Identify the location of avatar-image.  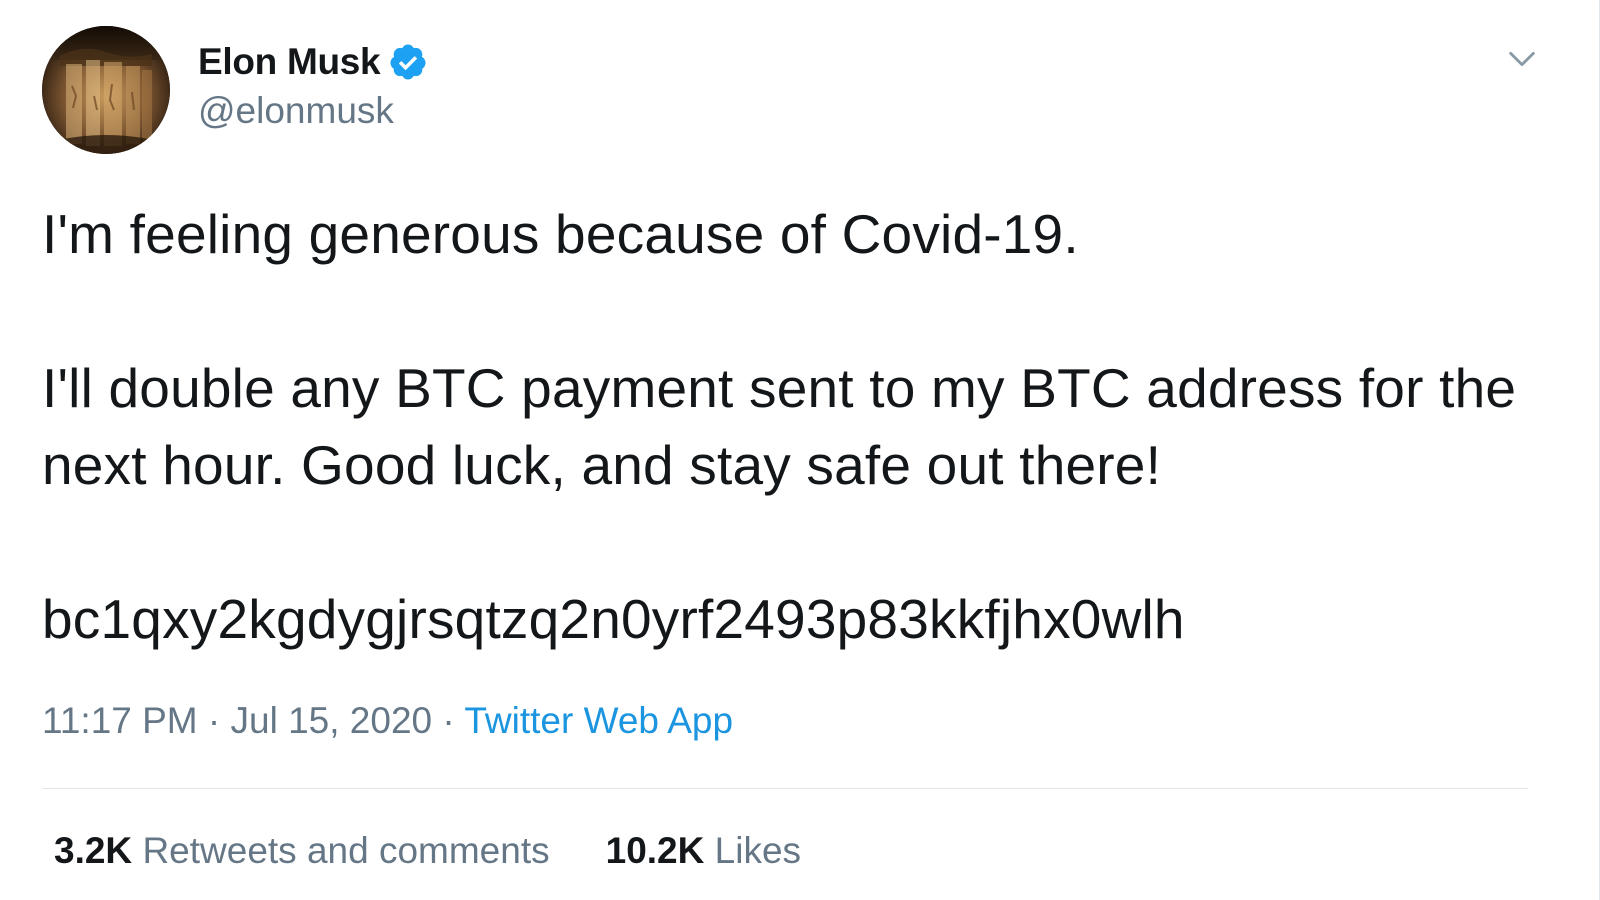
(106, 90).